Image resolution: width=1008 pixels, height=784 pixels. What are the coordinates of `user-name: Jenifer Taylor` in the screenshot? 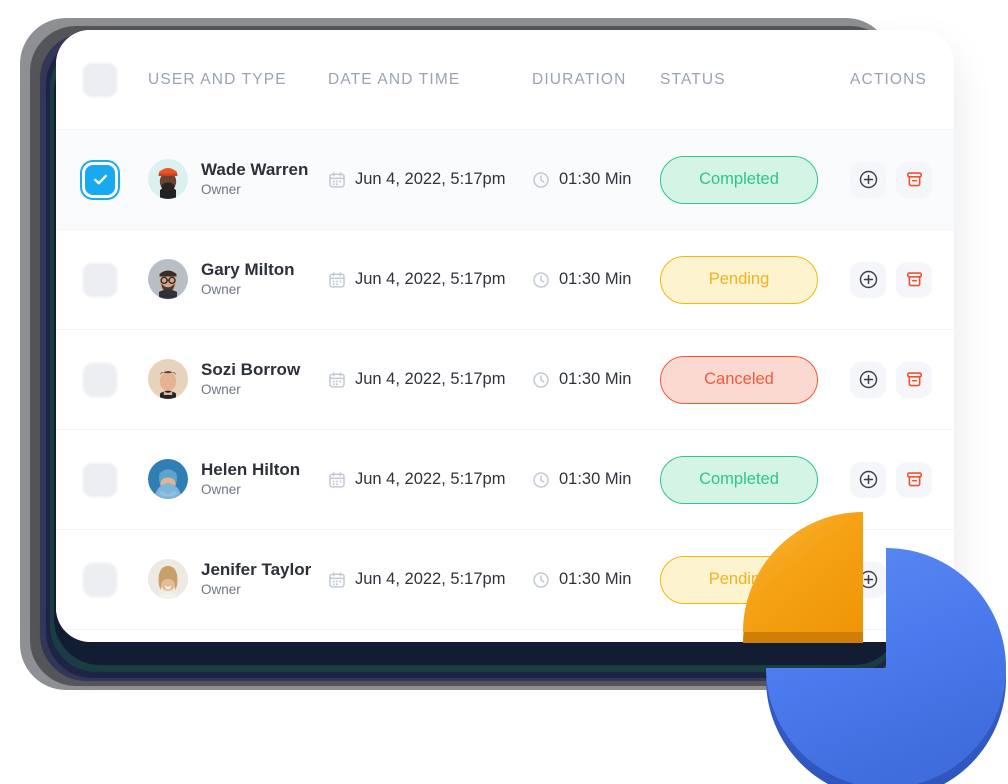 It's located at (256, 570).